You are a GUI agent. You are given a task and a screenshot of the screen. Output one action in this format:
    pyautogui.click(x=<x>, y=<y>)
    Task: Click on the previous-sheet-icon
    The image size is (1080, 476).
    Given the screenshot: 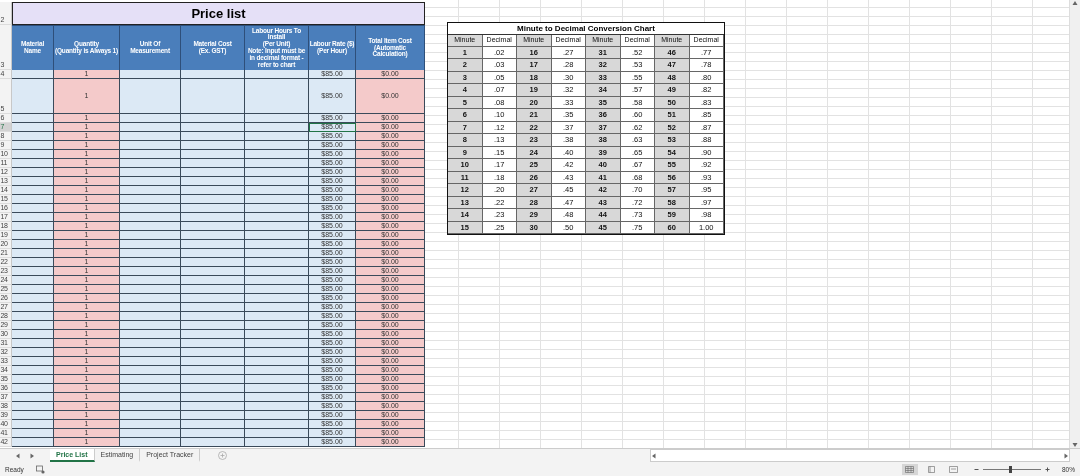 What is the action you would take?
    pyautogui.click(x=18, y=455)
    